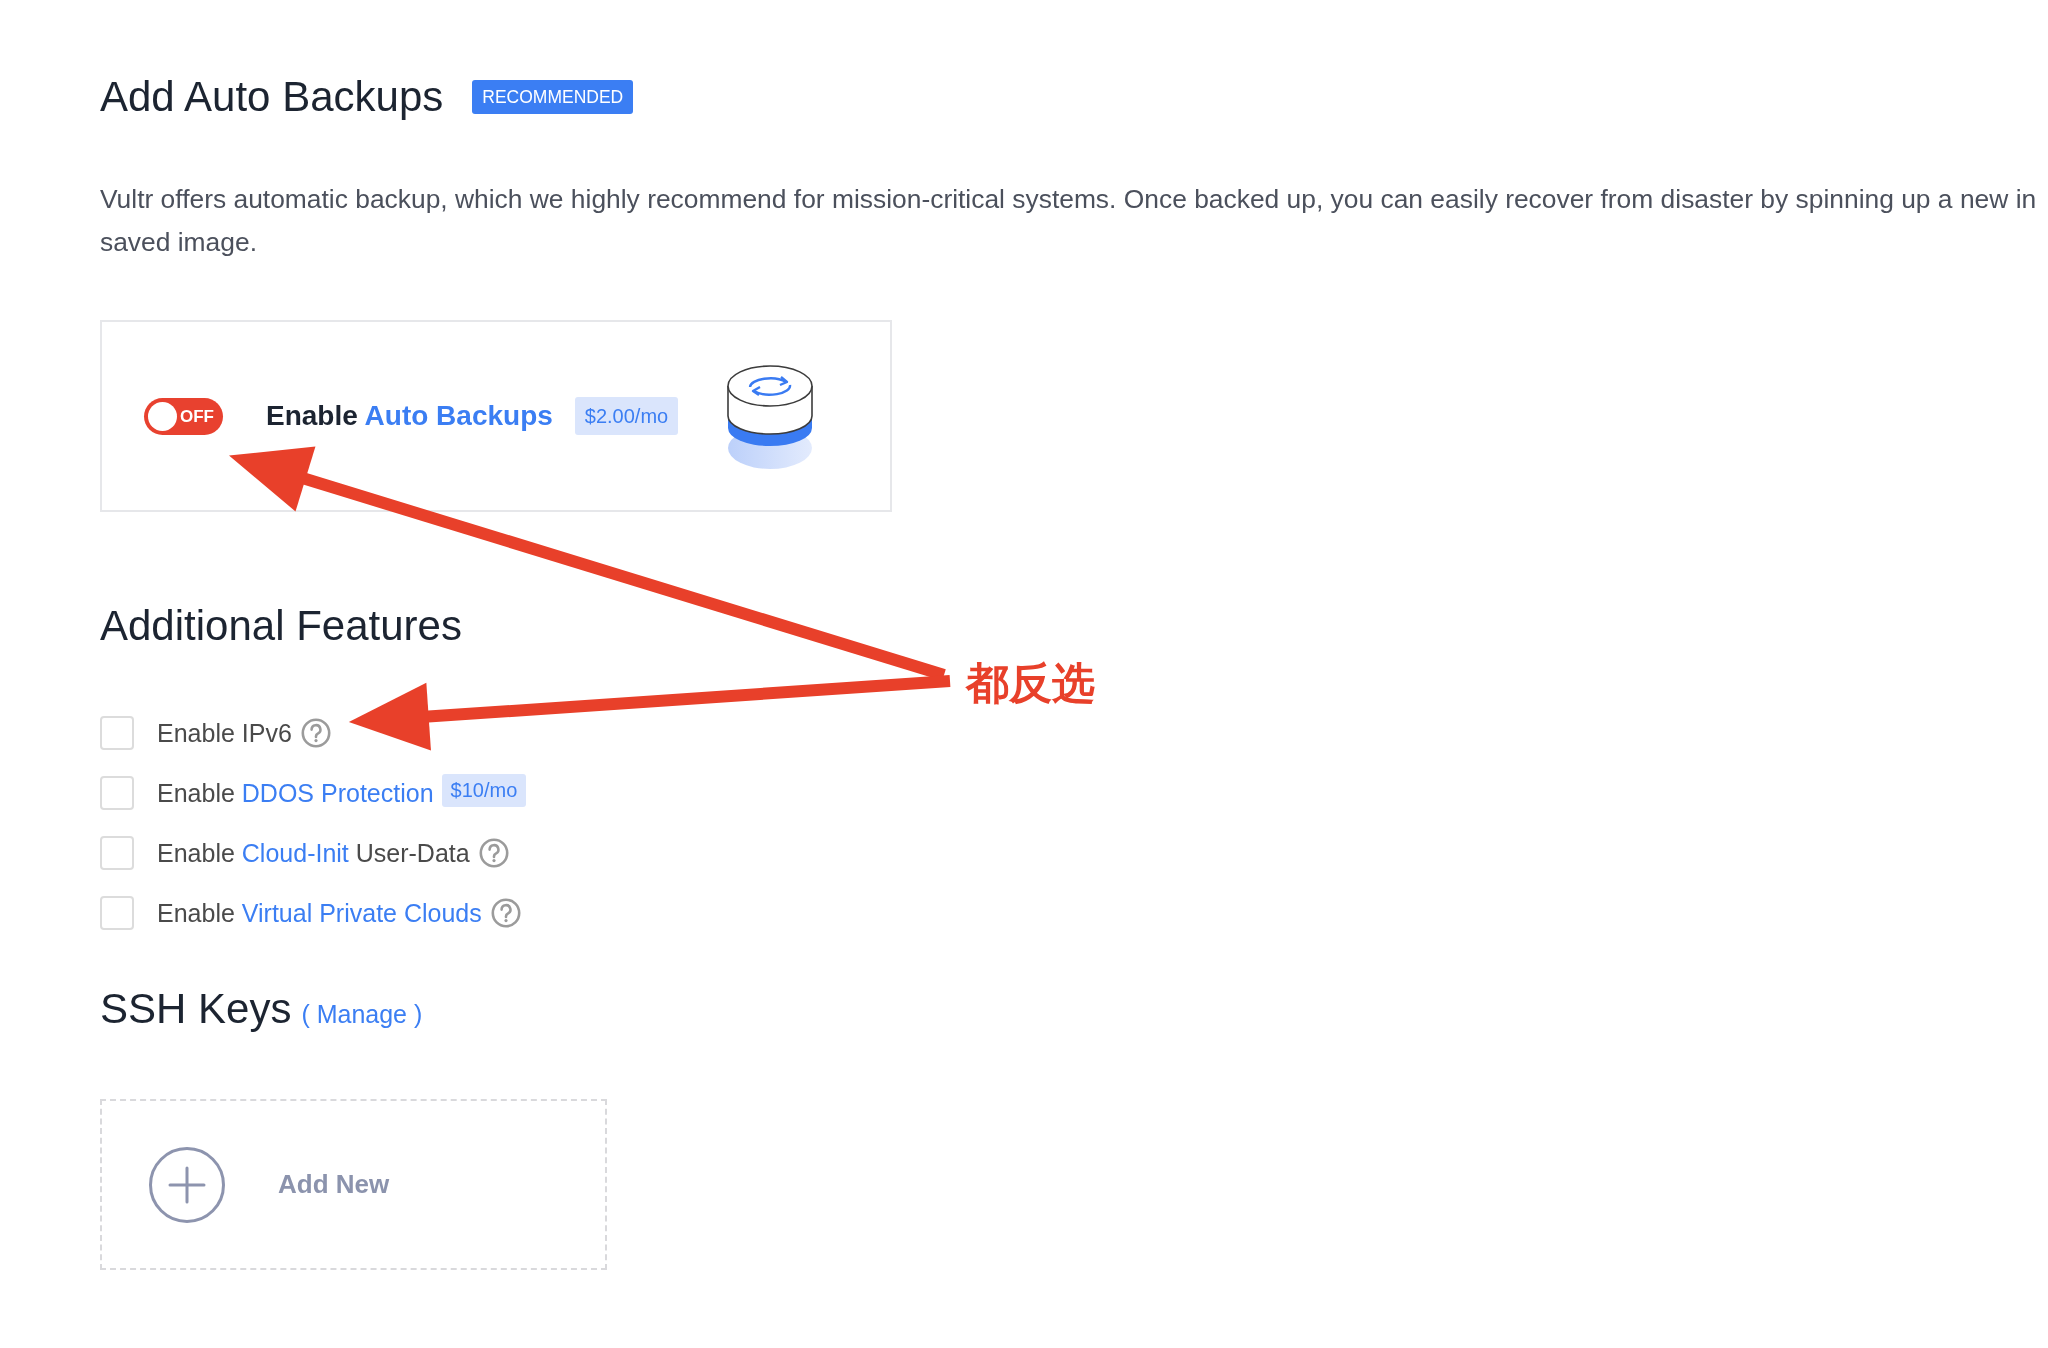 The image size is (2048, 1348). Describe the element at coordinates (484, 790) in the screenshot. I see `price-tag: $10/mo` at that location.